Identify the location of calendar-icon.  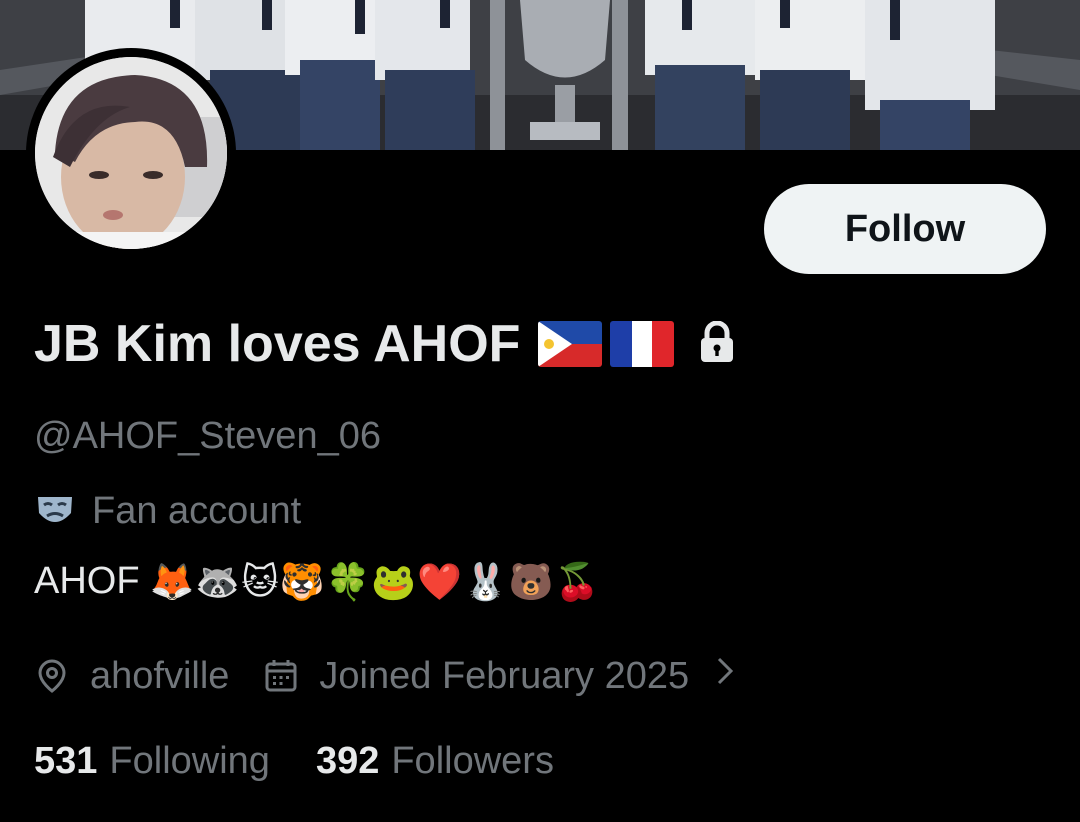
(281, 676).